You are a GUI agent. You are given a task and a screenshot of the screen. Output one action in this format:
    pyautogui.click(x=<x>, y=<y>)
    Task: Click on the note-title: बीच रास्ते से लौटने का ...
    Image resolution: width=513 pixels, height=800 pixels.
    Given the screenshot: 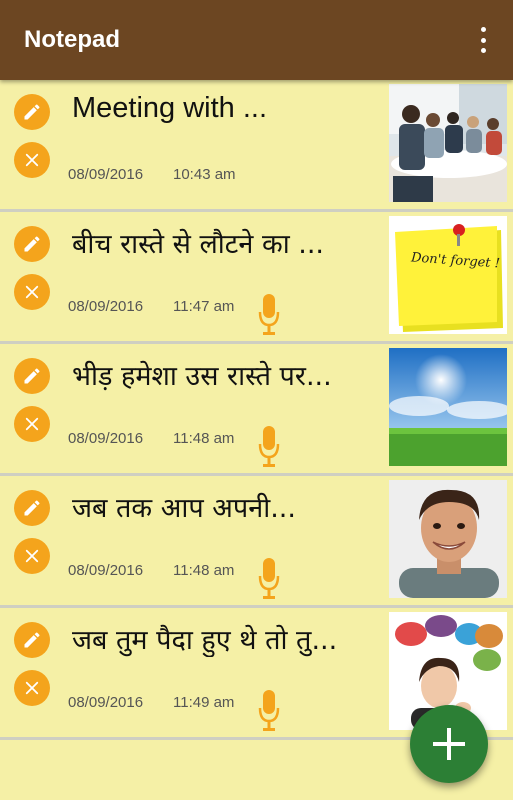 What is the action you would take?
    pyautogui.click(x=198, y=244)
    